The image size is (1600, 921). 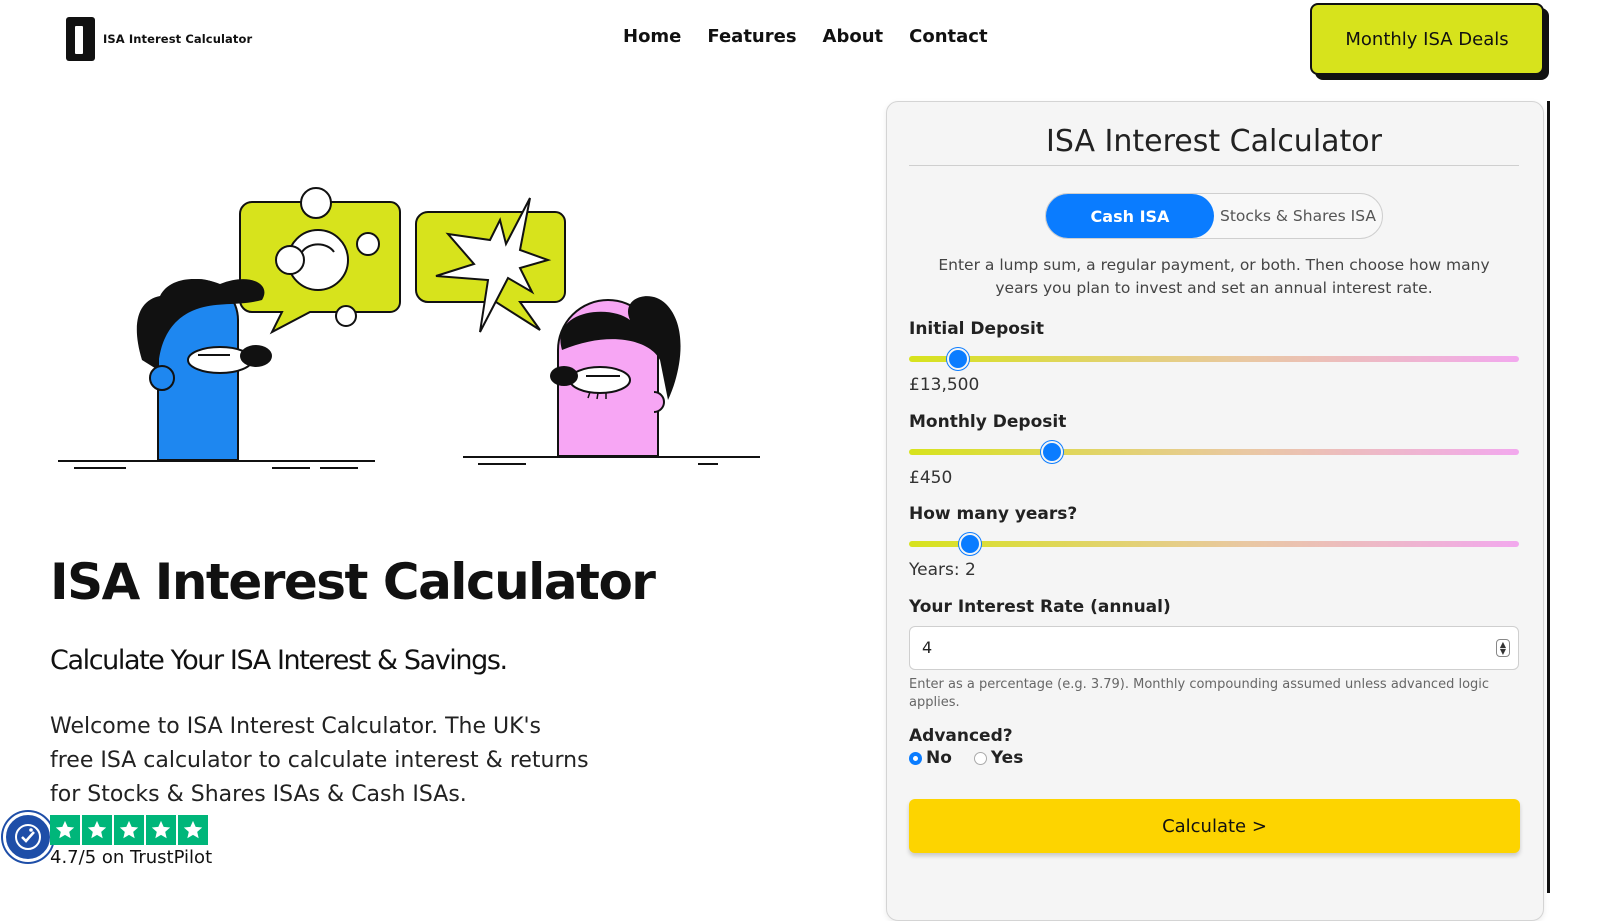 What do you see at coordinates (1214, 452) in the screenshot?
I see `monthly-deposit-slider` at bounding box center [1214, 452].